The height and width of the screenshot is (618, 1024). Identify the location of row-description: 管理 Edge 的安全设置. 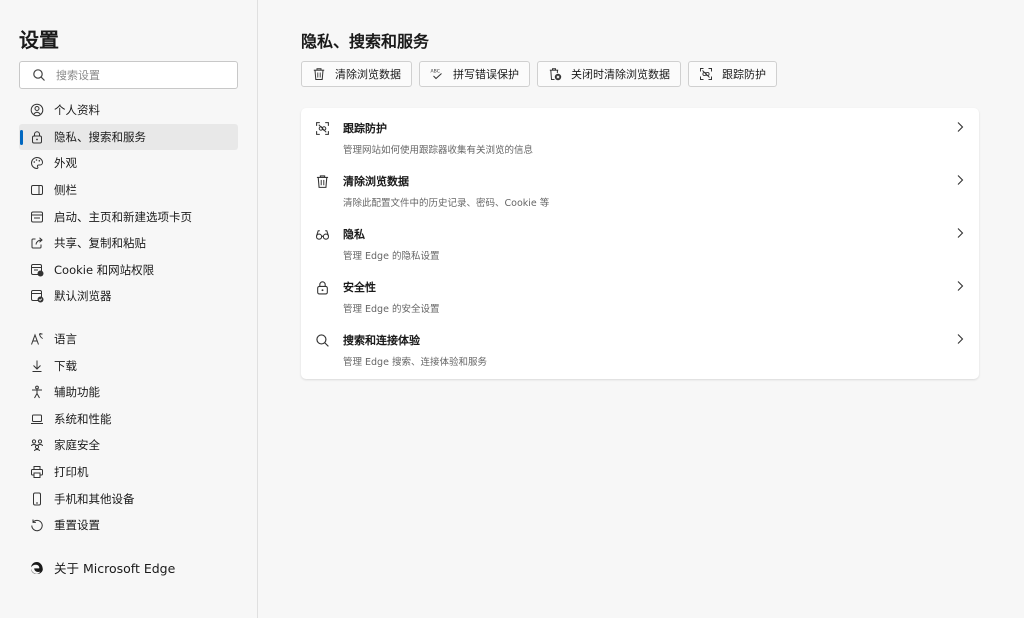
(391, 309).